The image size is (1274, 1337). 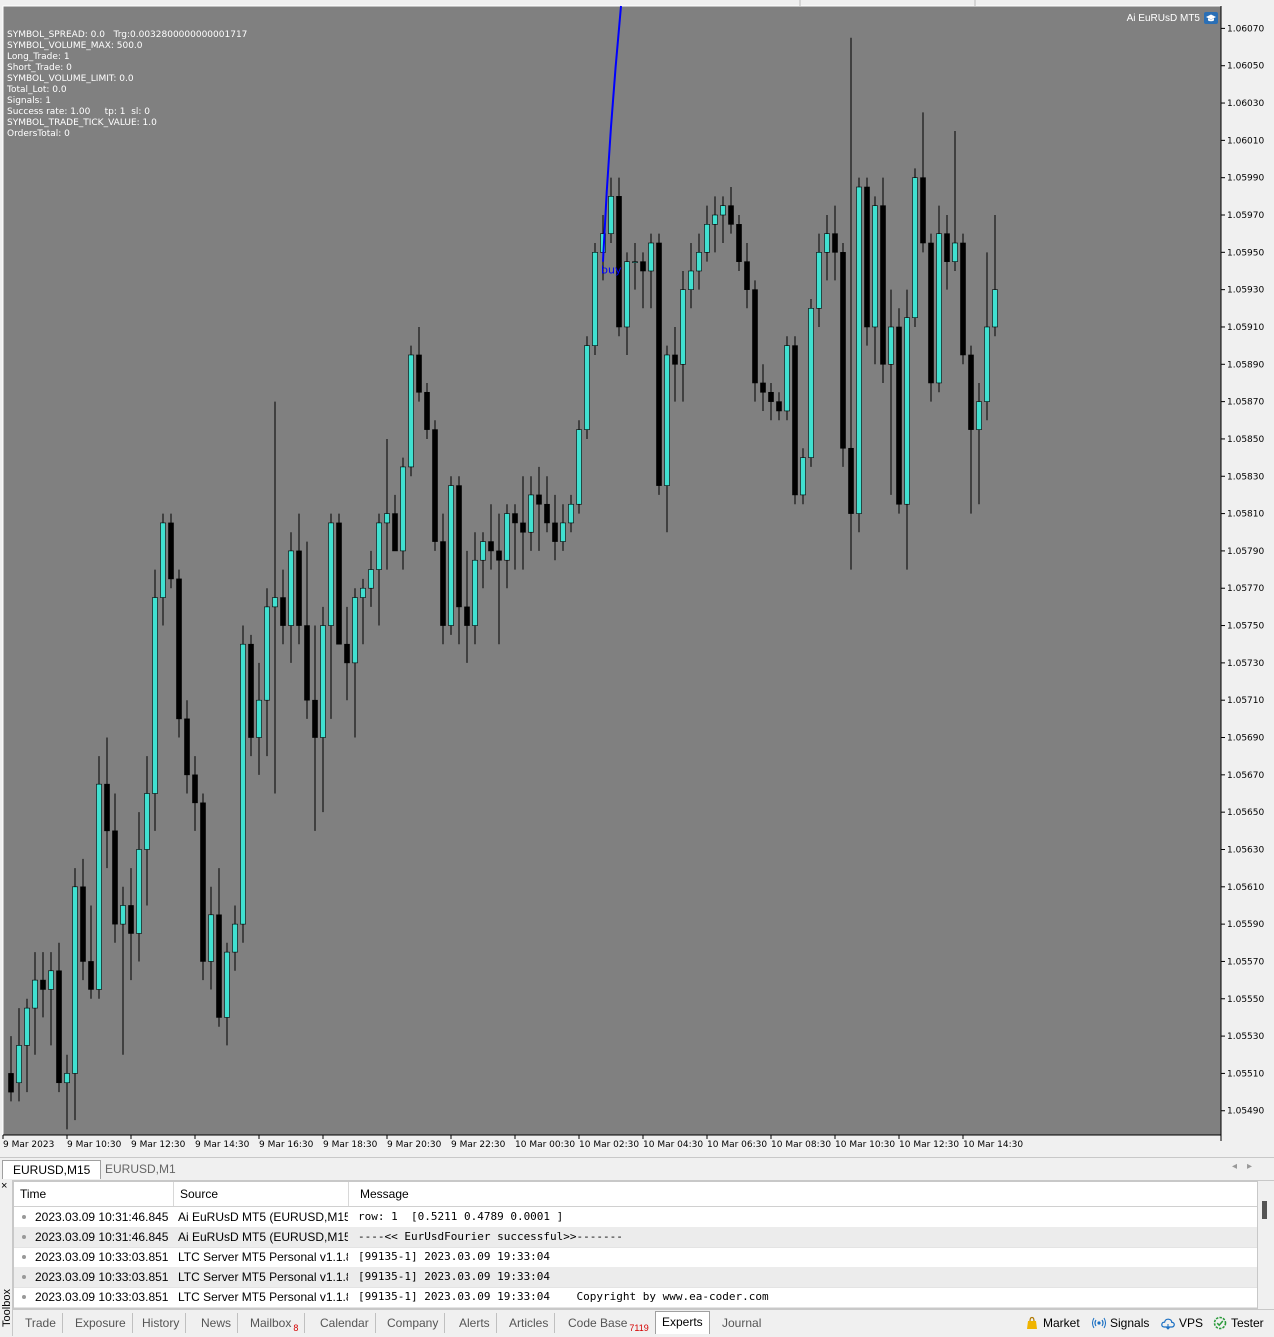 I want to click on price-tick-label: 1.06030, so click(x=1245, y=104).